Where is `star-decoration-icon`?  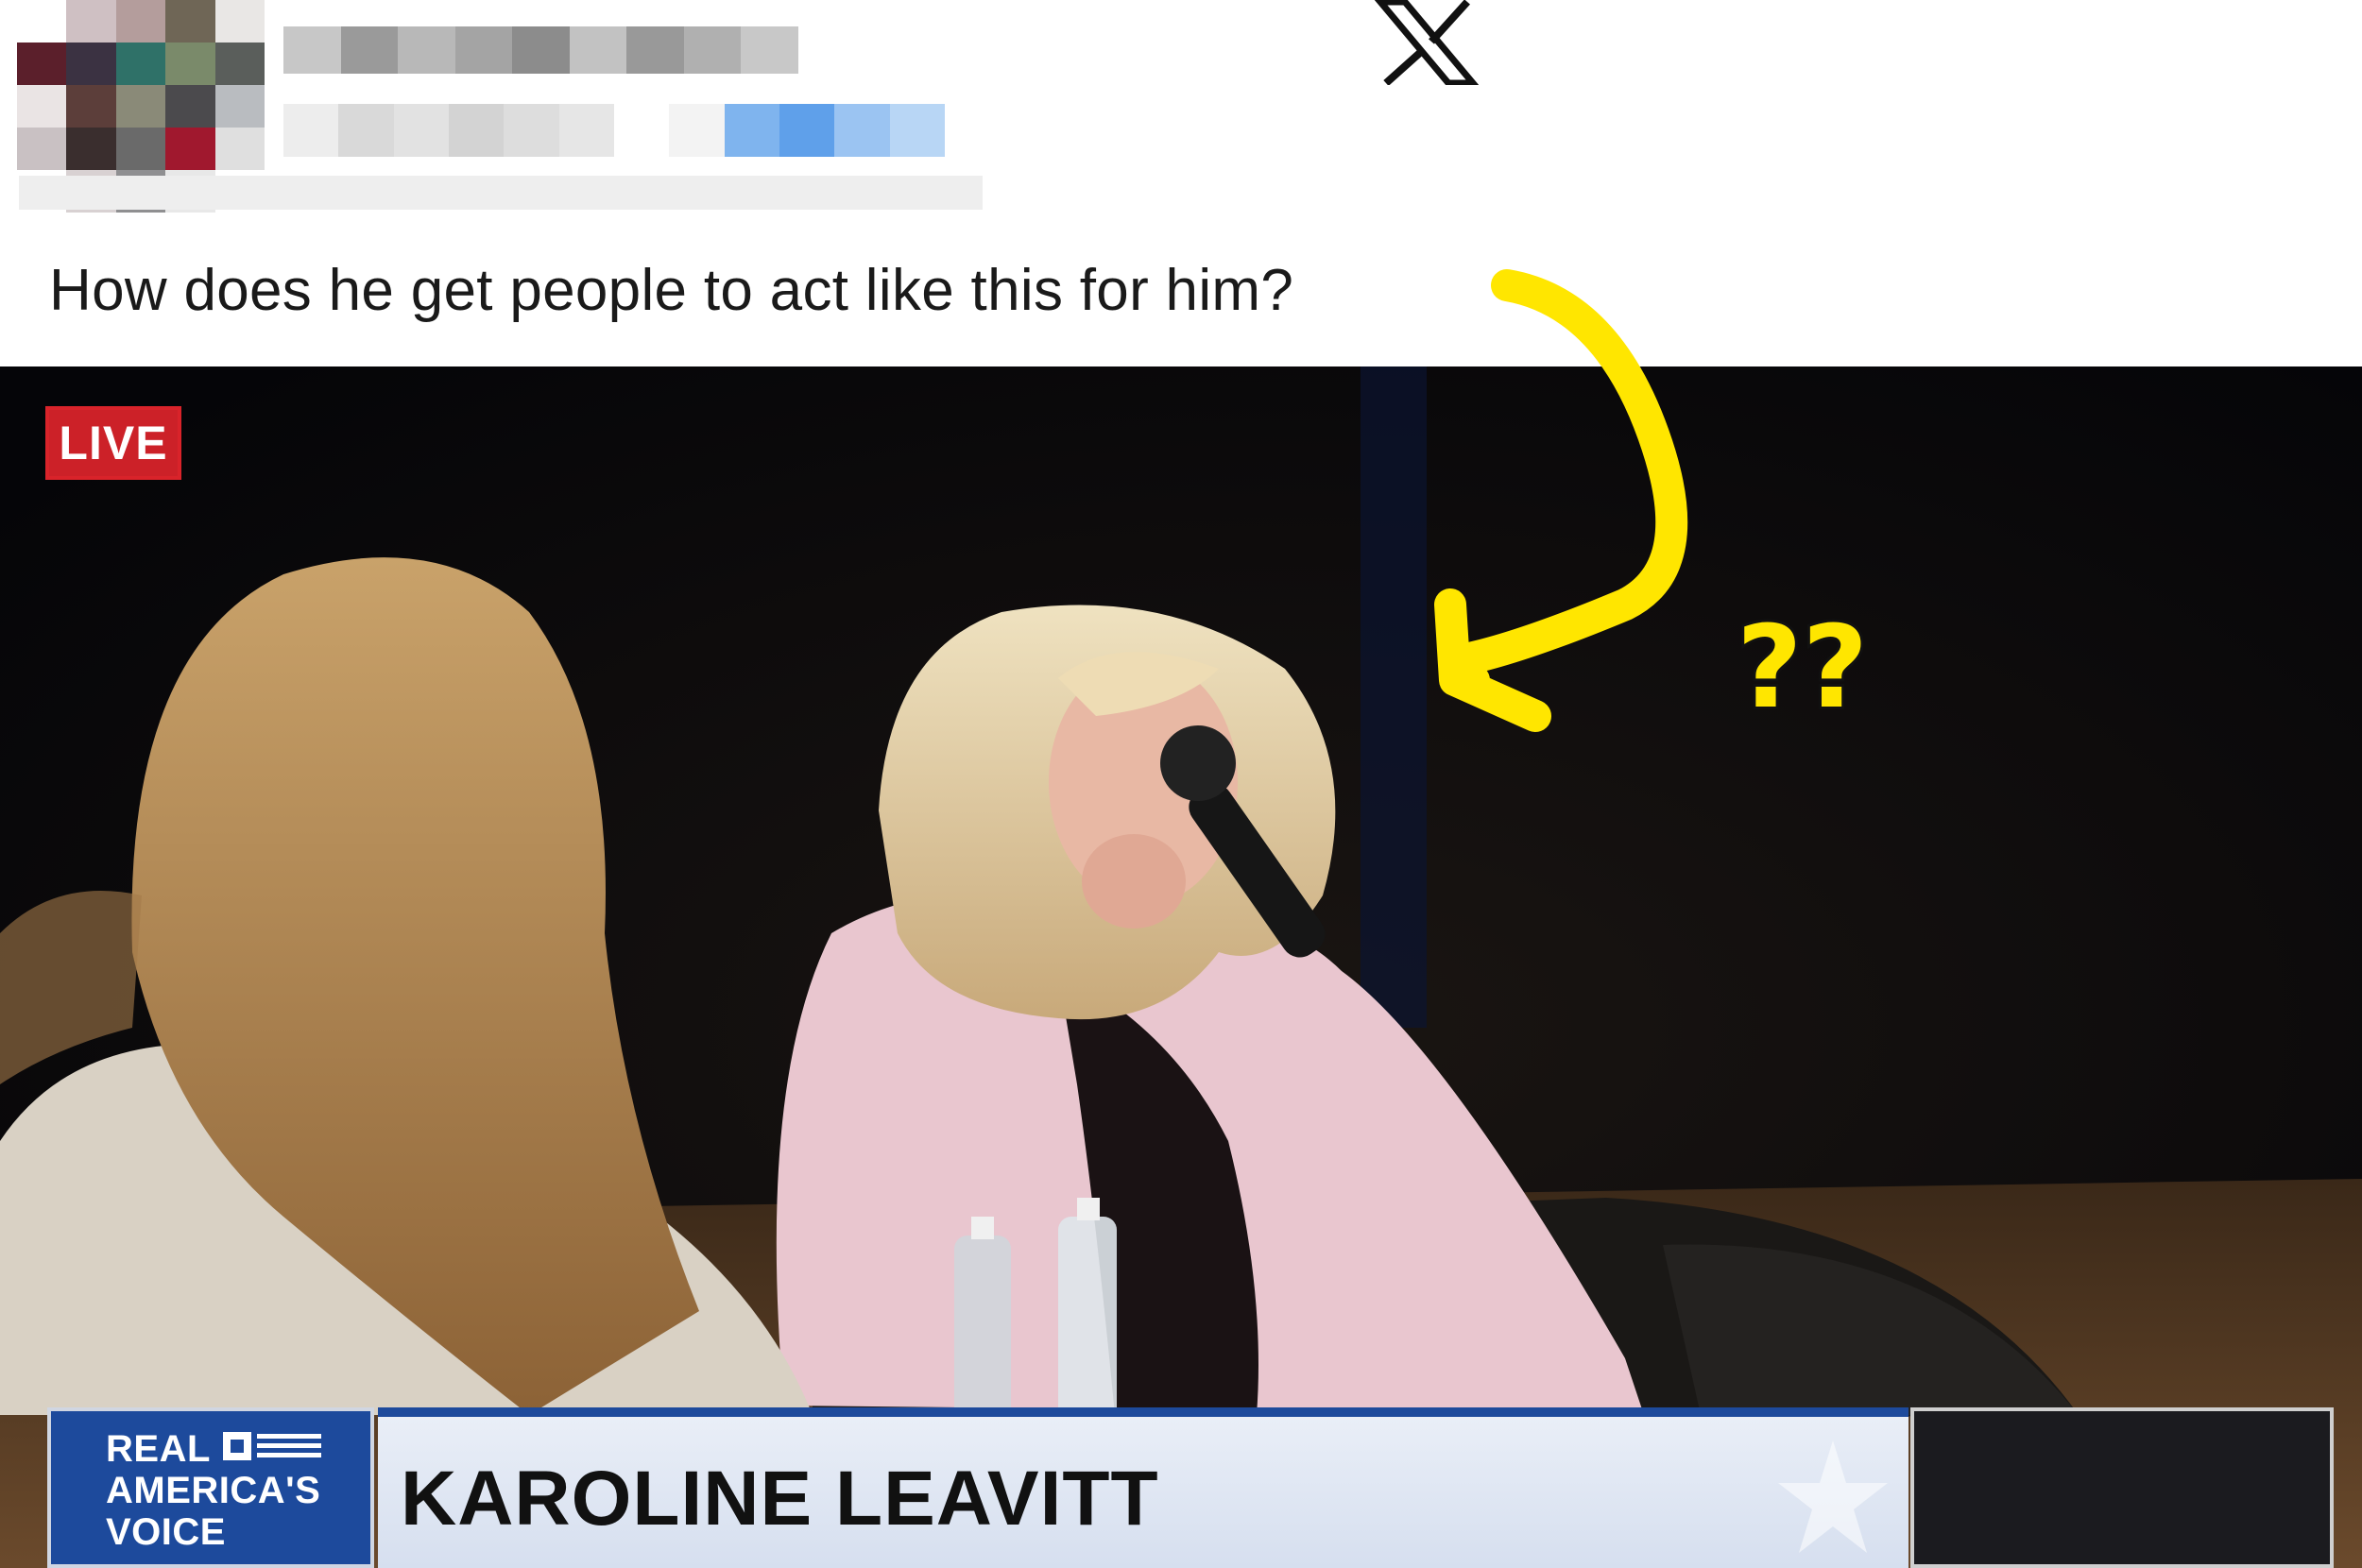
star-decoration-icon is located at coordinates (1833, 1496).